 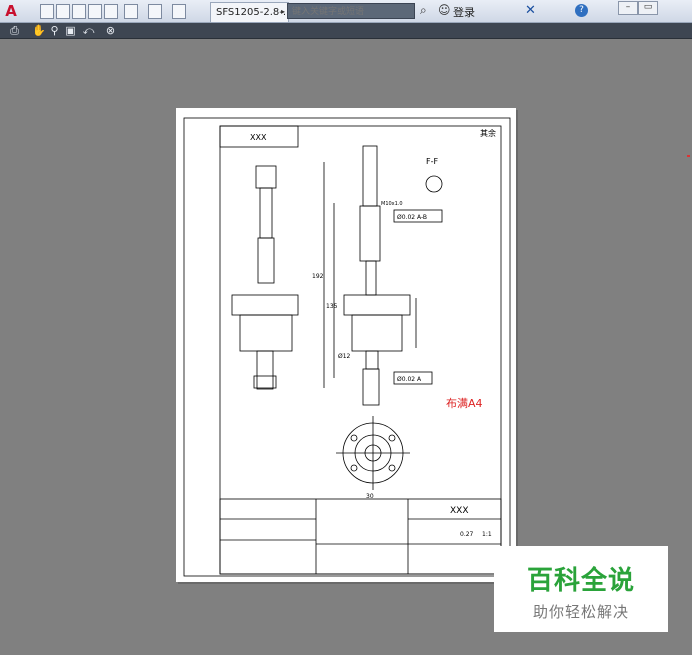 What do you see at coordinates (131, 11) in the screenshot?
I see `undo-icon` at bounding box center [131, 11].